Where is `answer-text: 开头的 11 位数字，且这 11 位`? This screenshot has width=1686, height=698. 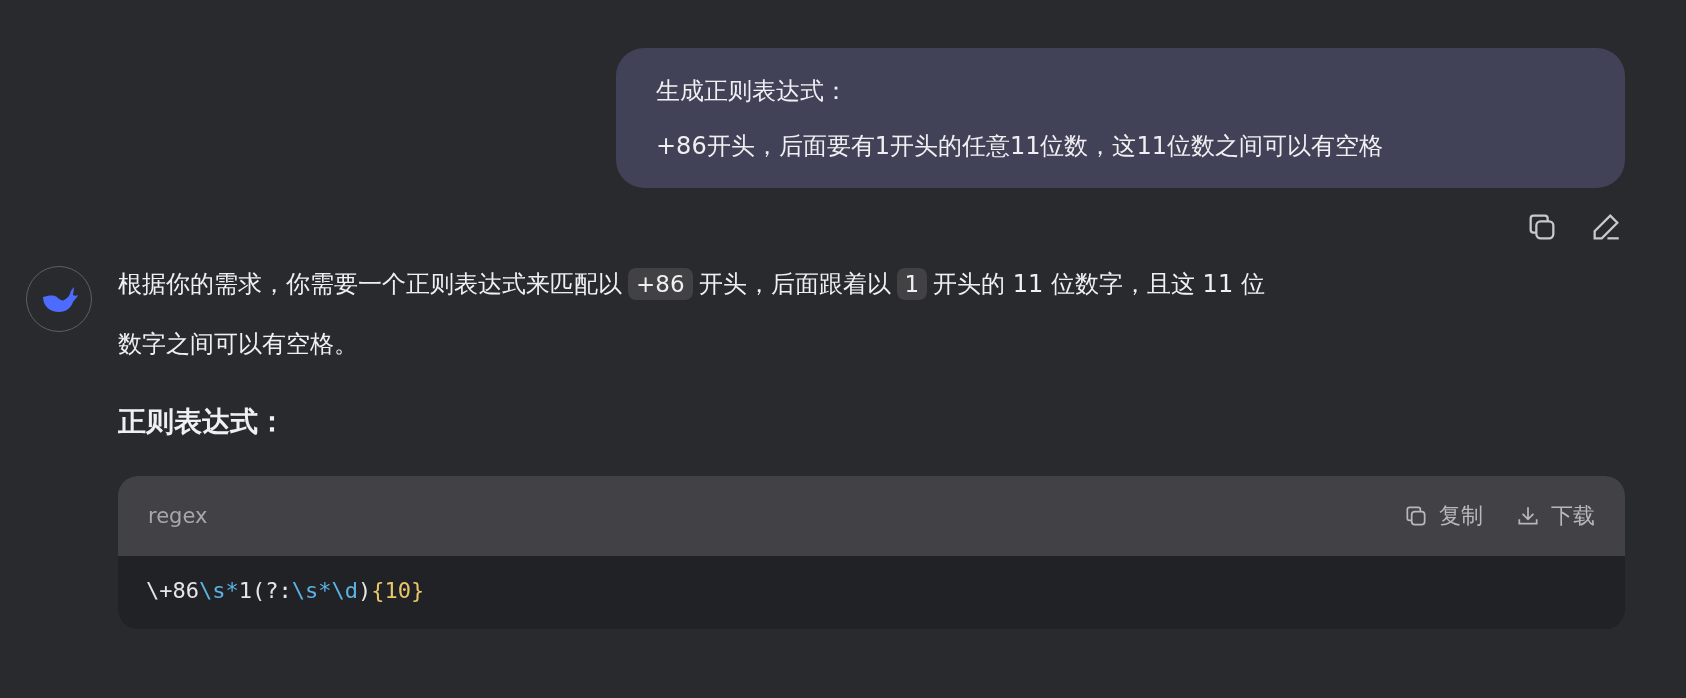 answer-text: 开头的 11 位数字，且这 11 位 is located at coordinates (1099, 284).